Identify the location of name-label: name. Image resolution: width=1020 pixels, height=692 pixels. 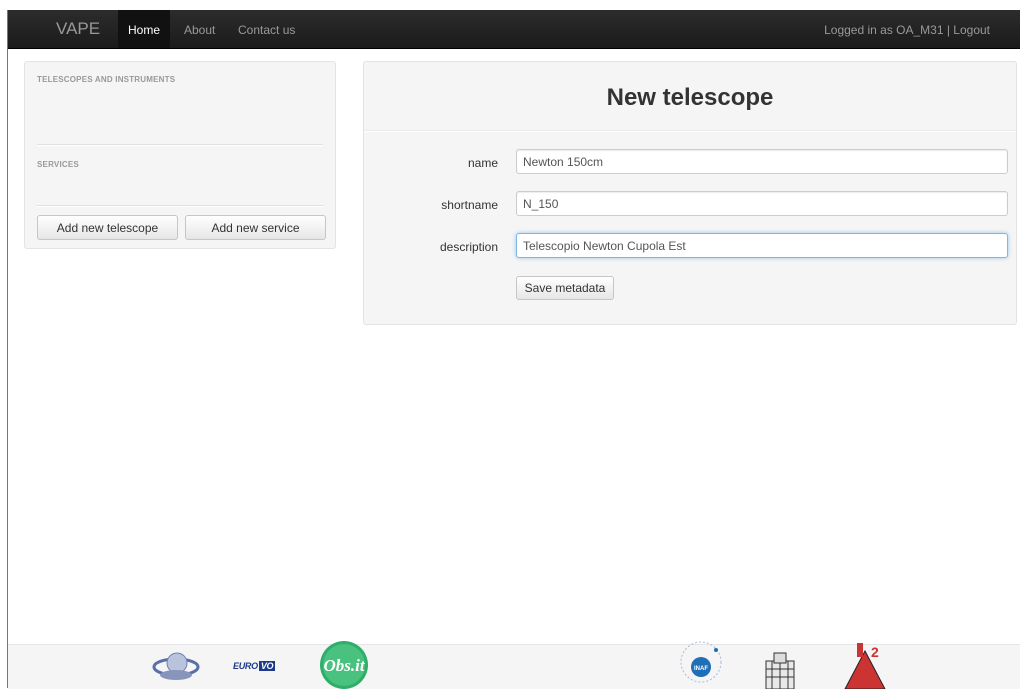
(482, 163).